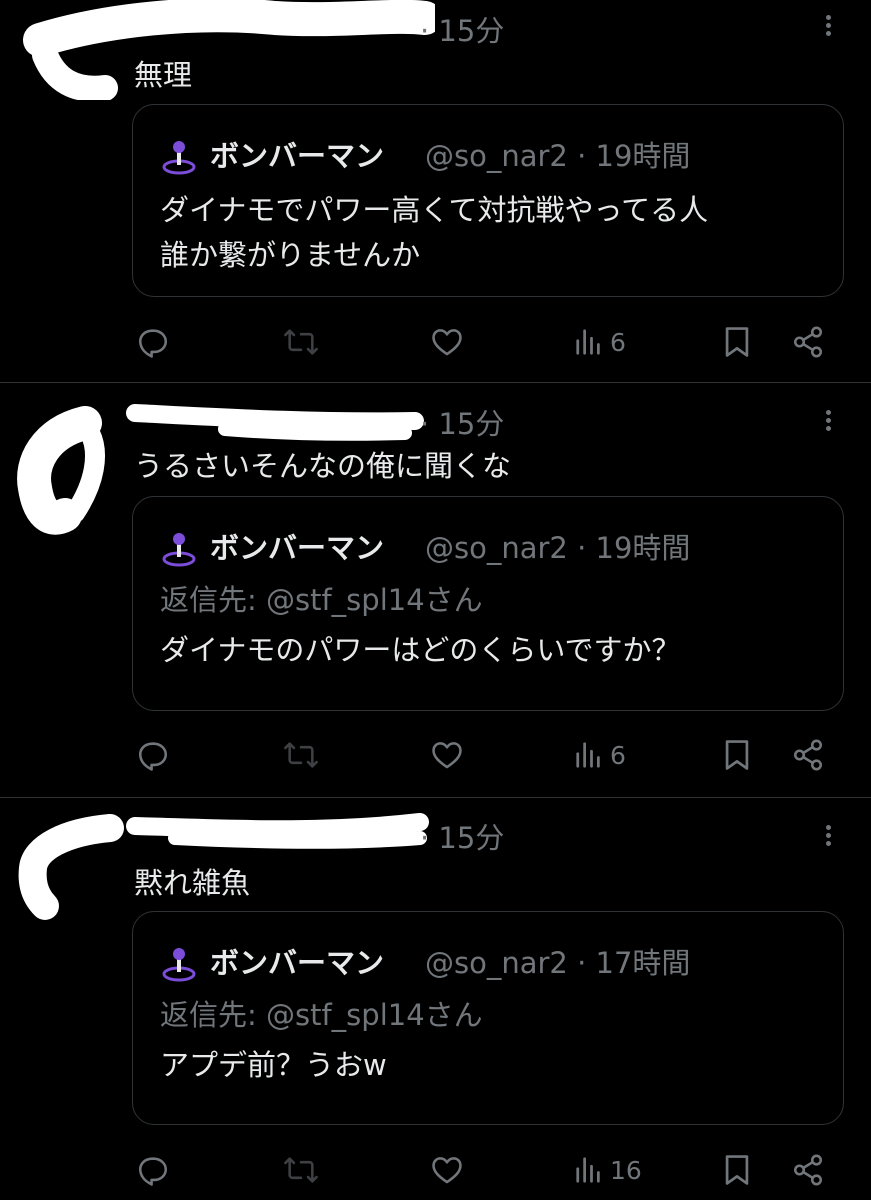 The height and width of the screenshot is (1200, 871). What do you see at coordinates (323, 466) in the screenshot?
I see `post-text: うるさいそんなの俺に聞くな` at bounding box center [323, 466].